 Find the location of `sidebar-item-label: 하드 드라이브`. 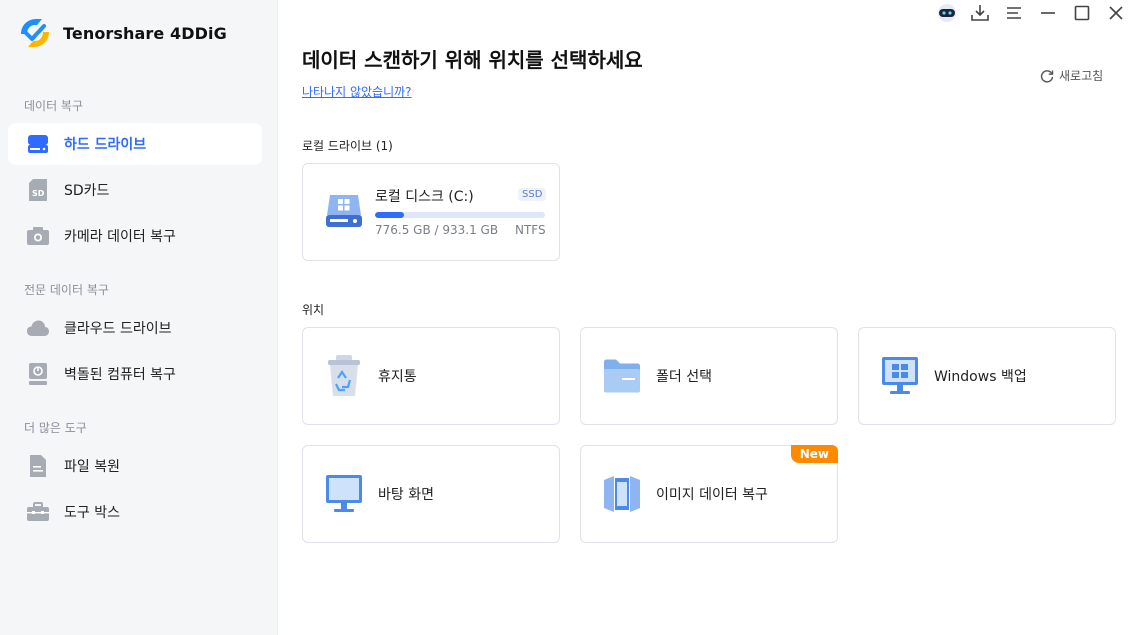

sidebar-item-label: 하드 드라이브 is located at coordinates (105, 145).